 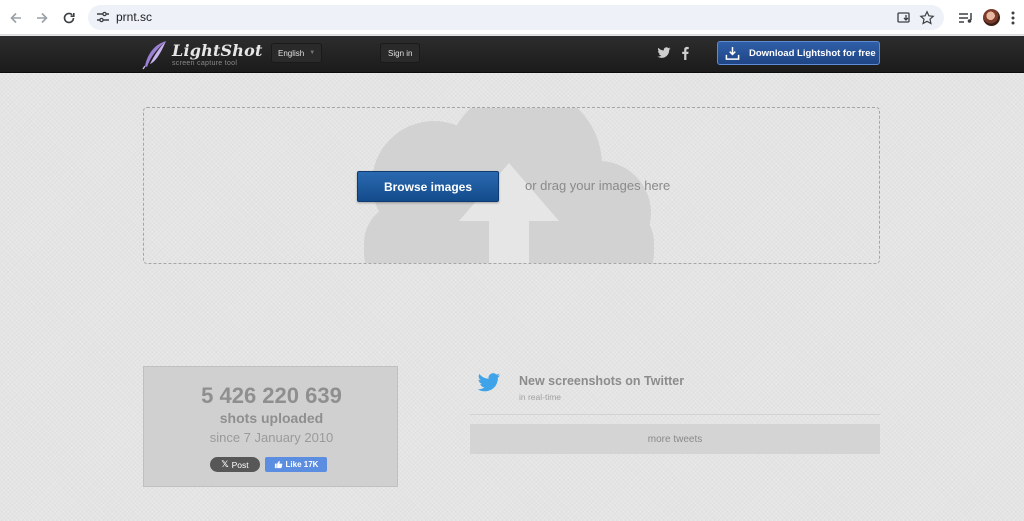 What do you see at coordinates (675, 439) in the screenshot?
I see `more-tweets-button: more tweets` at bounding box center [675, 439].